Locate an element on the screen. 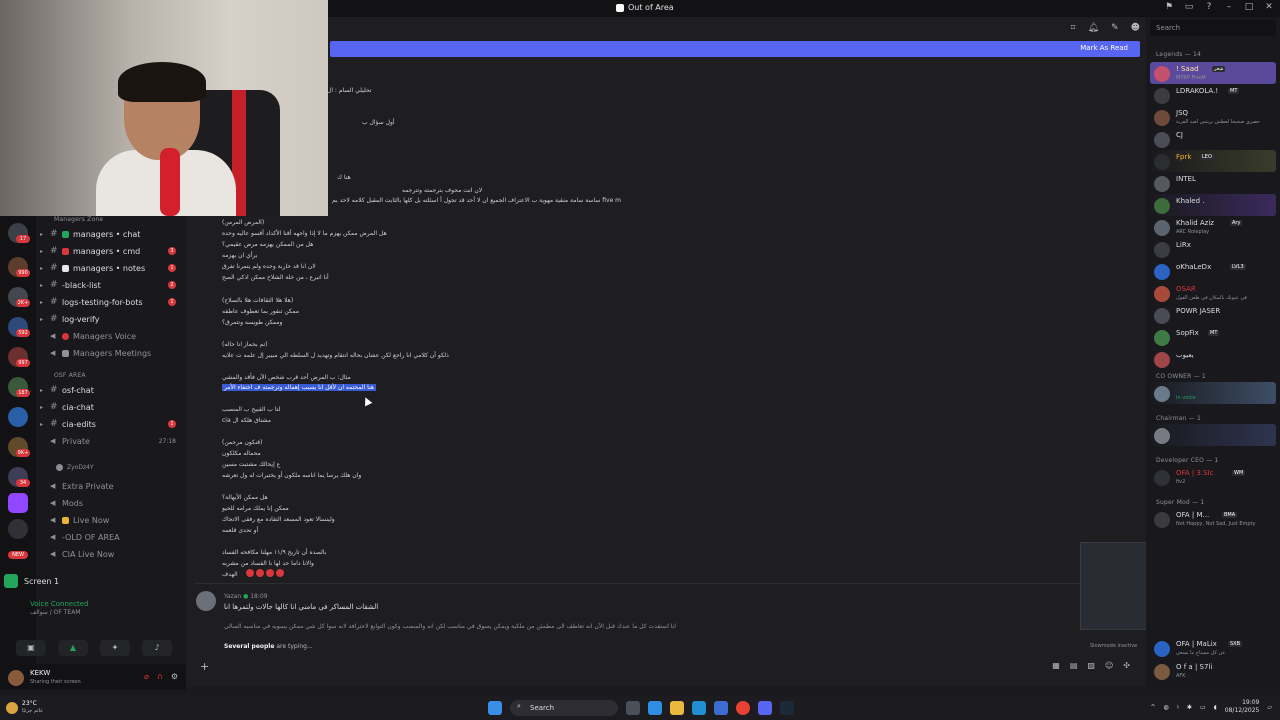 The width and height of the screenshot is (1280, 720). network-icon: ◍ is located at coordinates (1166, 707).